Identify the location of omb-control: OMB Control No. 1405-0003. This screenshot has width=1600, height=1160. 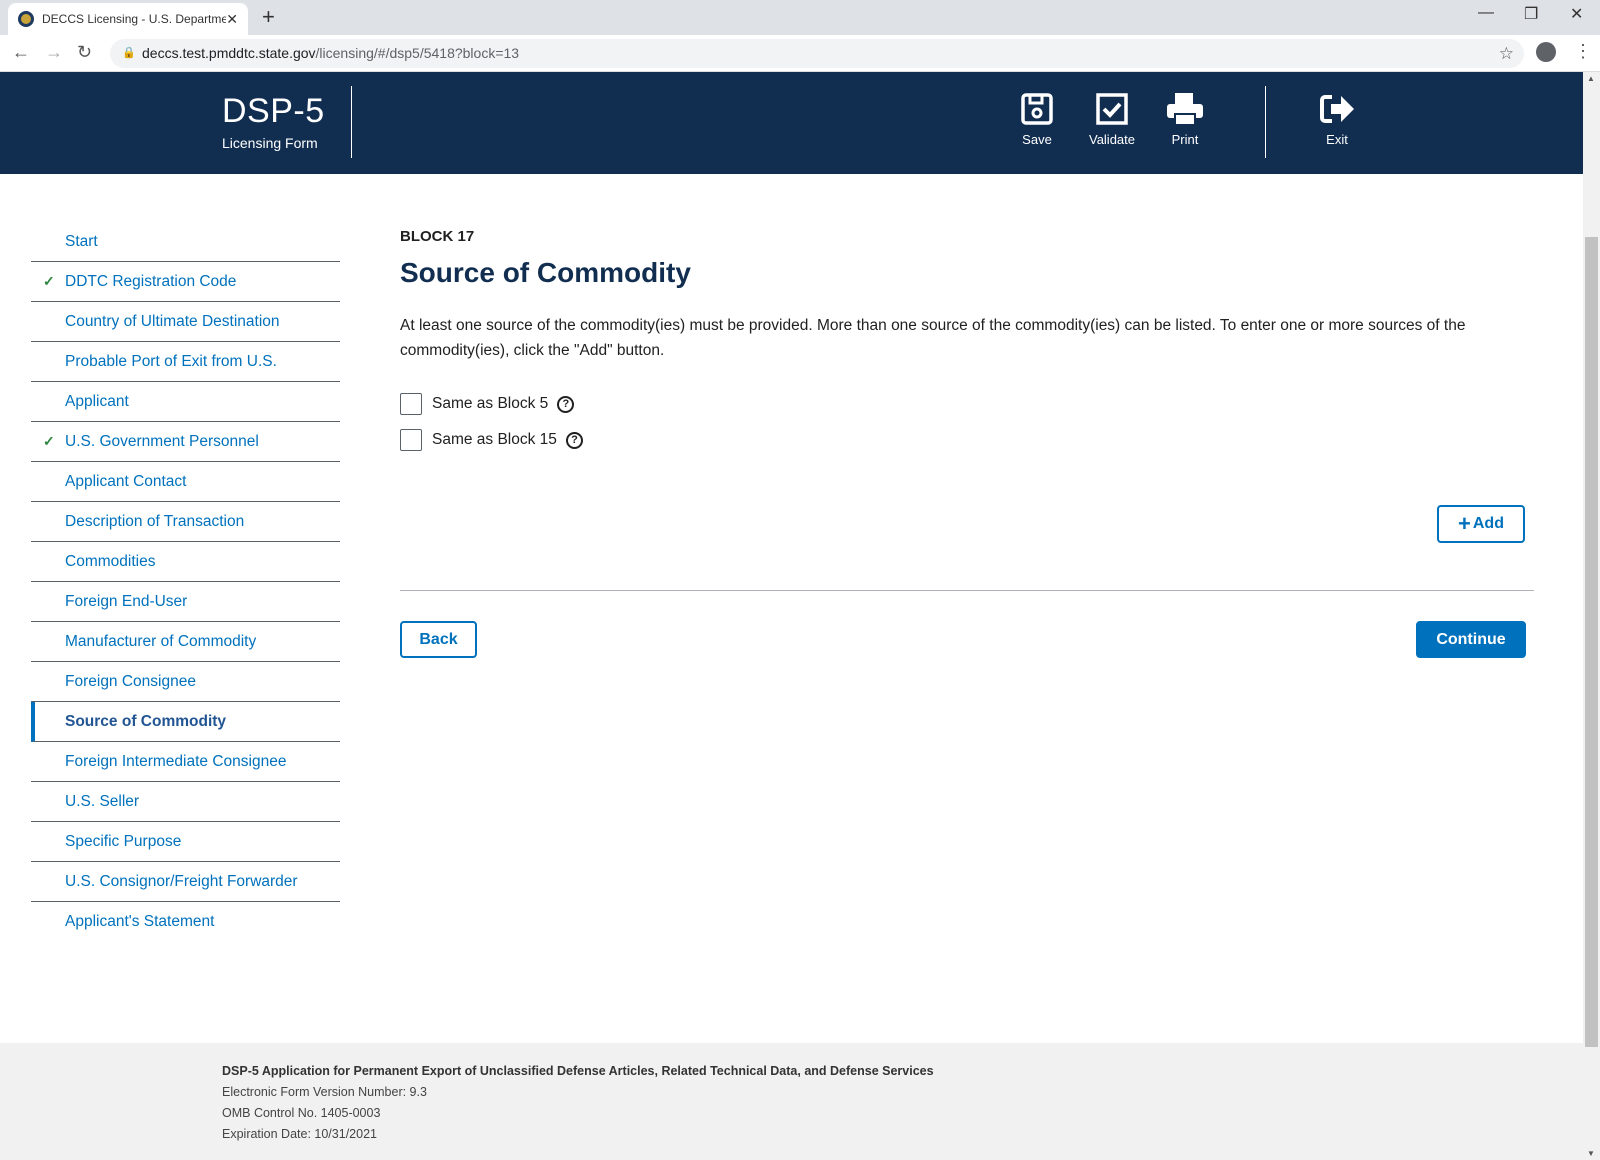
(301, 1113).